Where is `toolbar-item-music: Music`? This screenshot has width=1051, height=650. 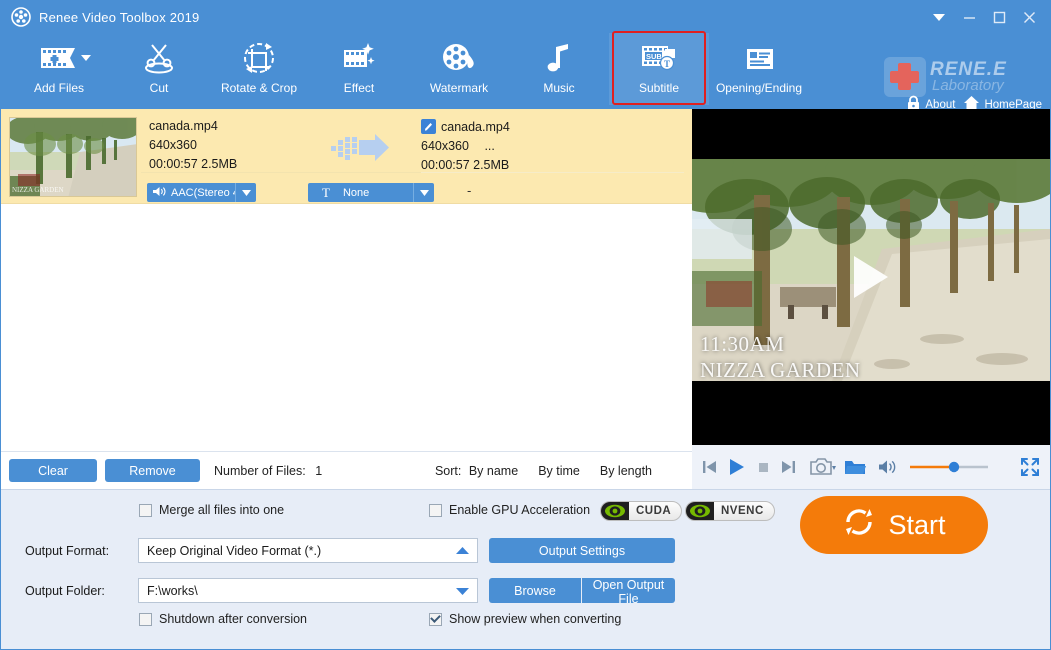
toolbar-item-music: Music is located at coordinates (559, 69).